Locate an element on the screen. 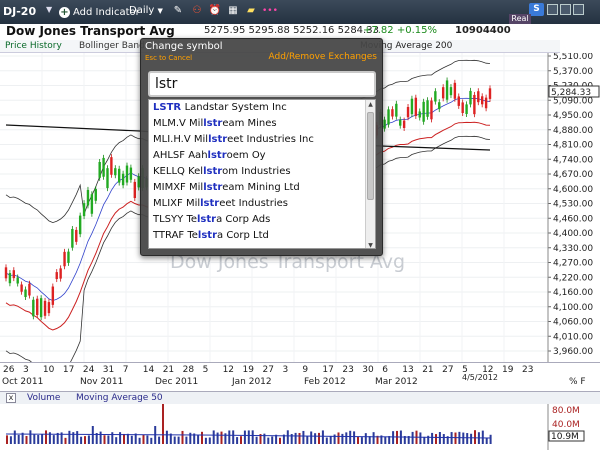 Image resolution: width=600 pixels, height=450 pixels. period-select: Daily ▼ is located at coordinates (146, 10).